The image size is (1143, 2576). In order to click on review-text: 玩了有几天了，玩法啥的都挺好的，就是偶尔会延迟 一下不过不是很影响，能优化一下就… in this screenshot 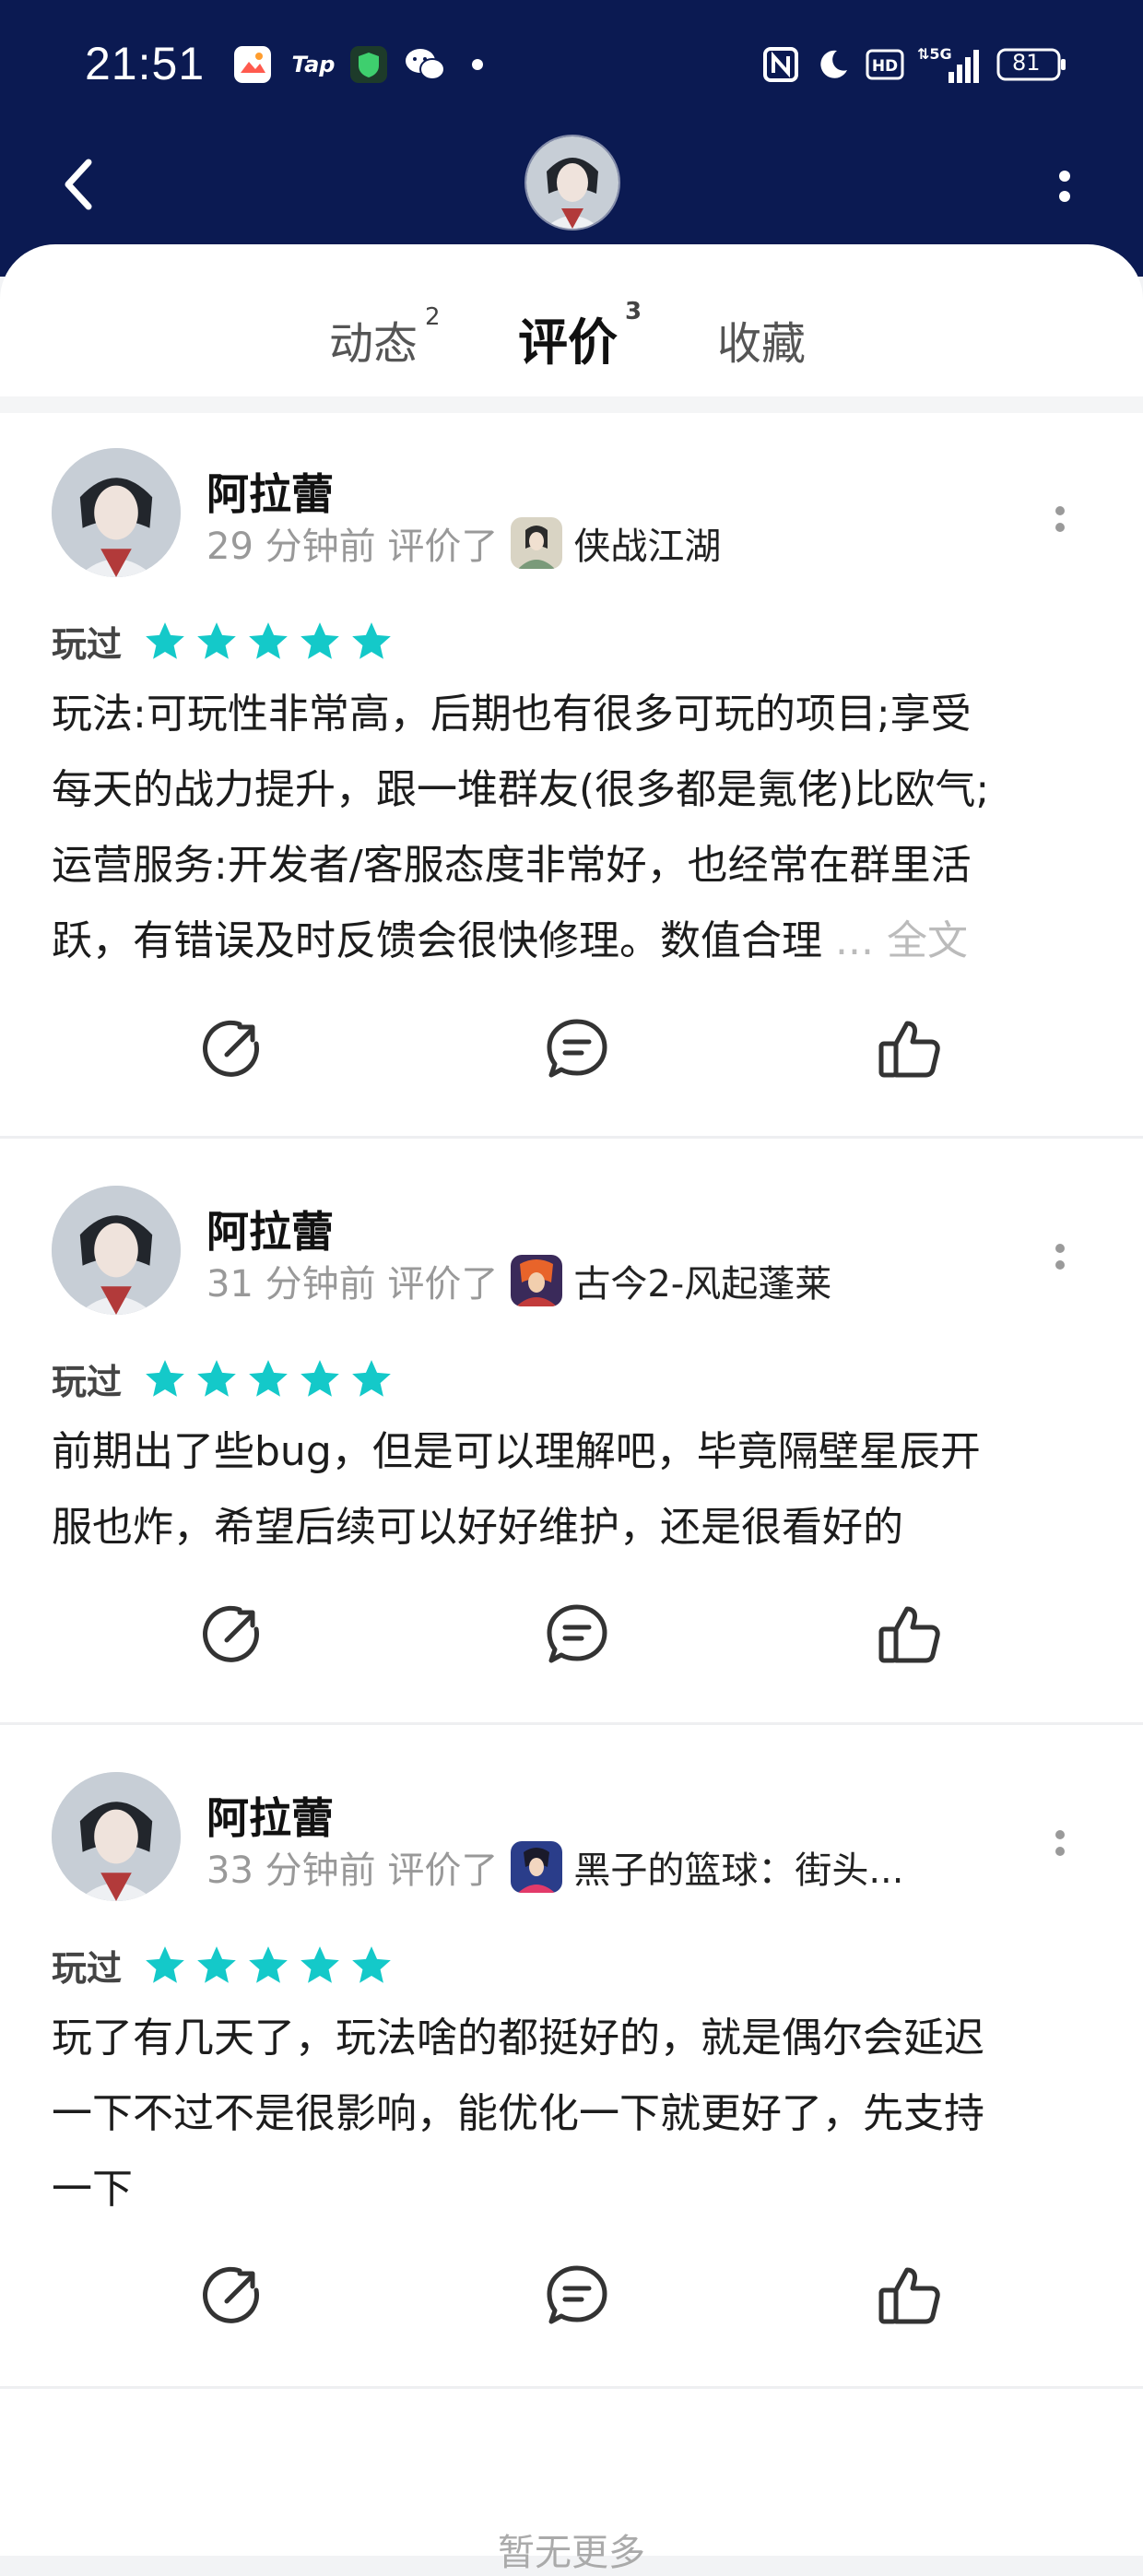, I will do `click(572, 2114)`.